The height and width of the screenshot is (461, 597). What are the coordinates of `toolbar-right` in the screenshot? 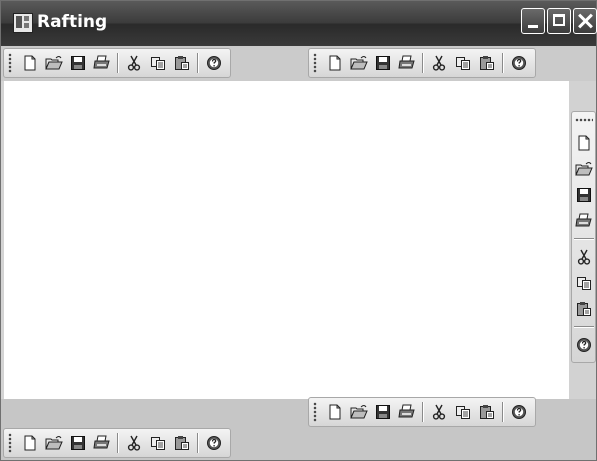 It's located at (583, 237).